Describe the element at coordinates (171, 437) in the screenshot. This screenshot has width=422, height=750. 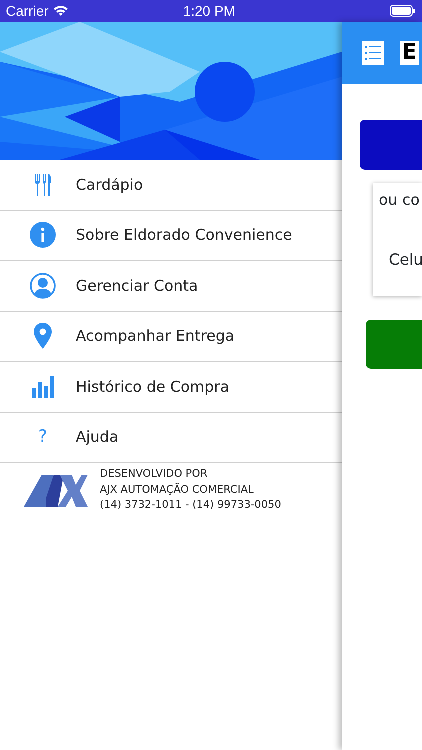
I see `menu-item: ? Ajuda` at that location.